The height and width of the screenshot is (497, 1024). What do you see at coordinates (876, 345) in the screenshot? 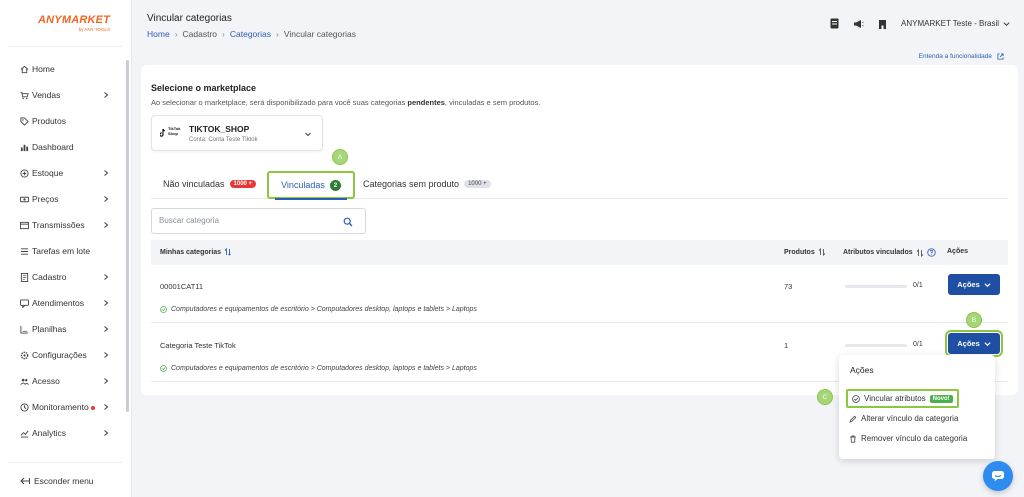
I see `attributes-progress-bar` at bounding box center [876, 345].